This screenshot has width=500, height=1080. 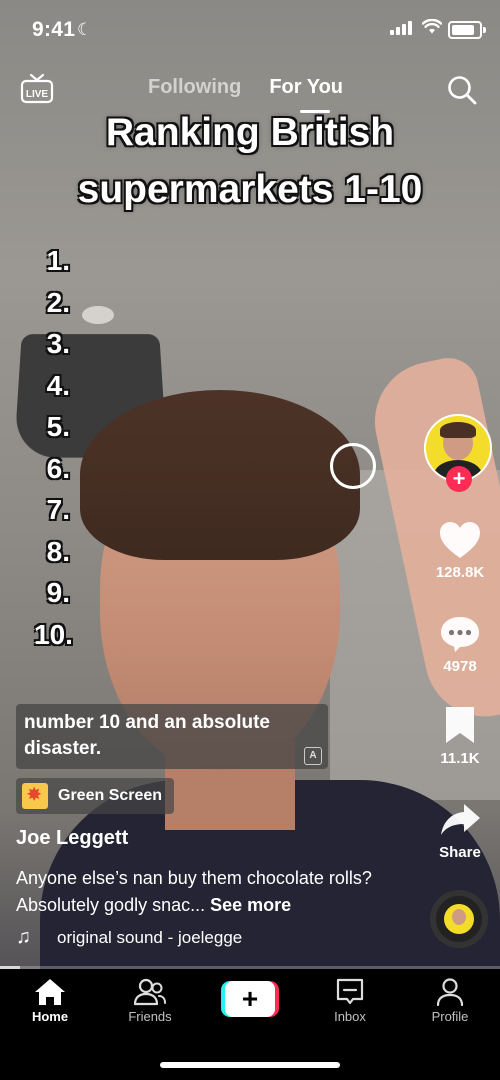 I want to click on rank-item: 4., so click(x=58, y=385).